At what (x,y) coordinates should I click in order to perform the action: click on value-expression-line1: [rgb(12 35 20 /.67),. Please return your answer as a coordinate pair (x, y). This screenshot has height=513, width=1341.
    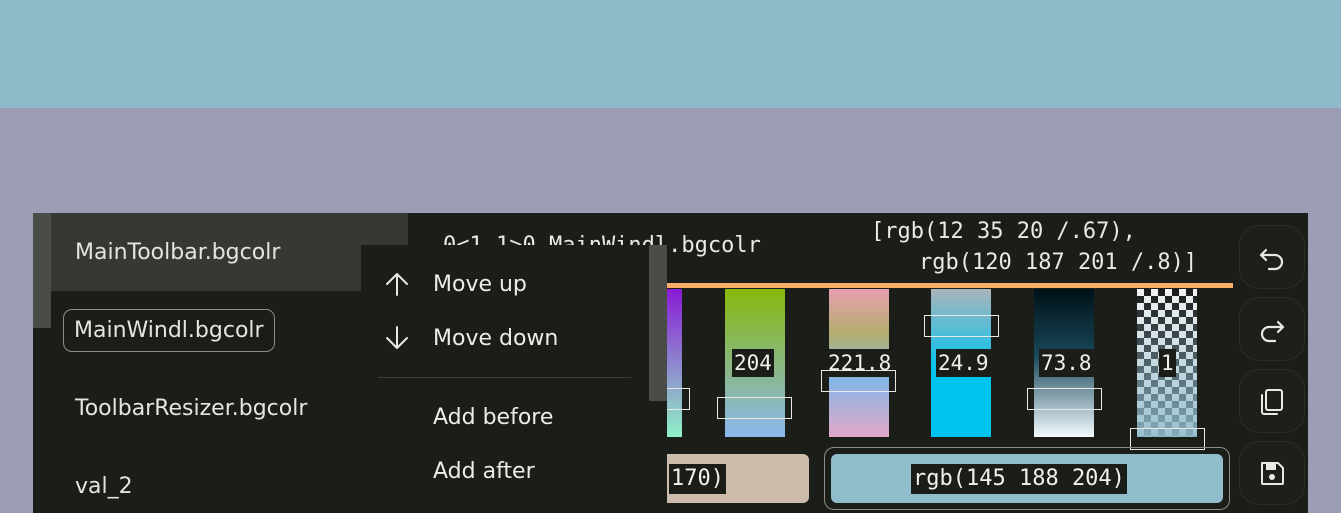
    Looking at the image, I should click on (1003, 231).